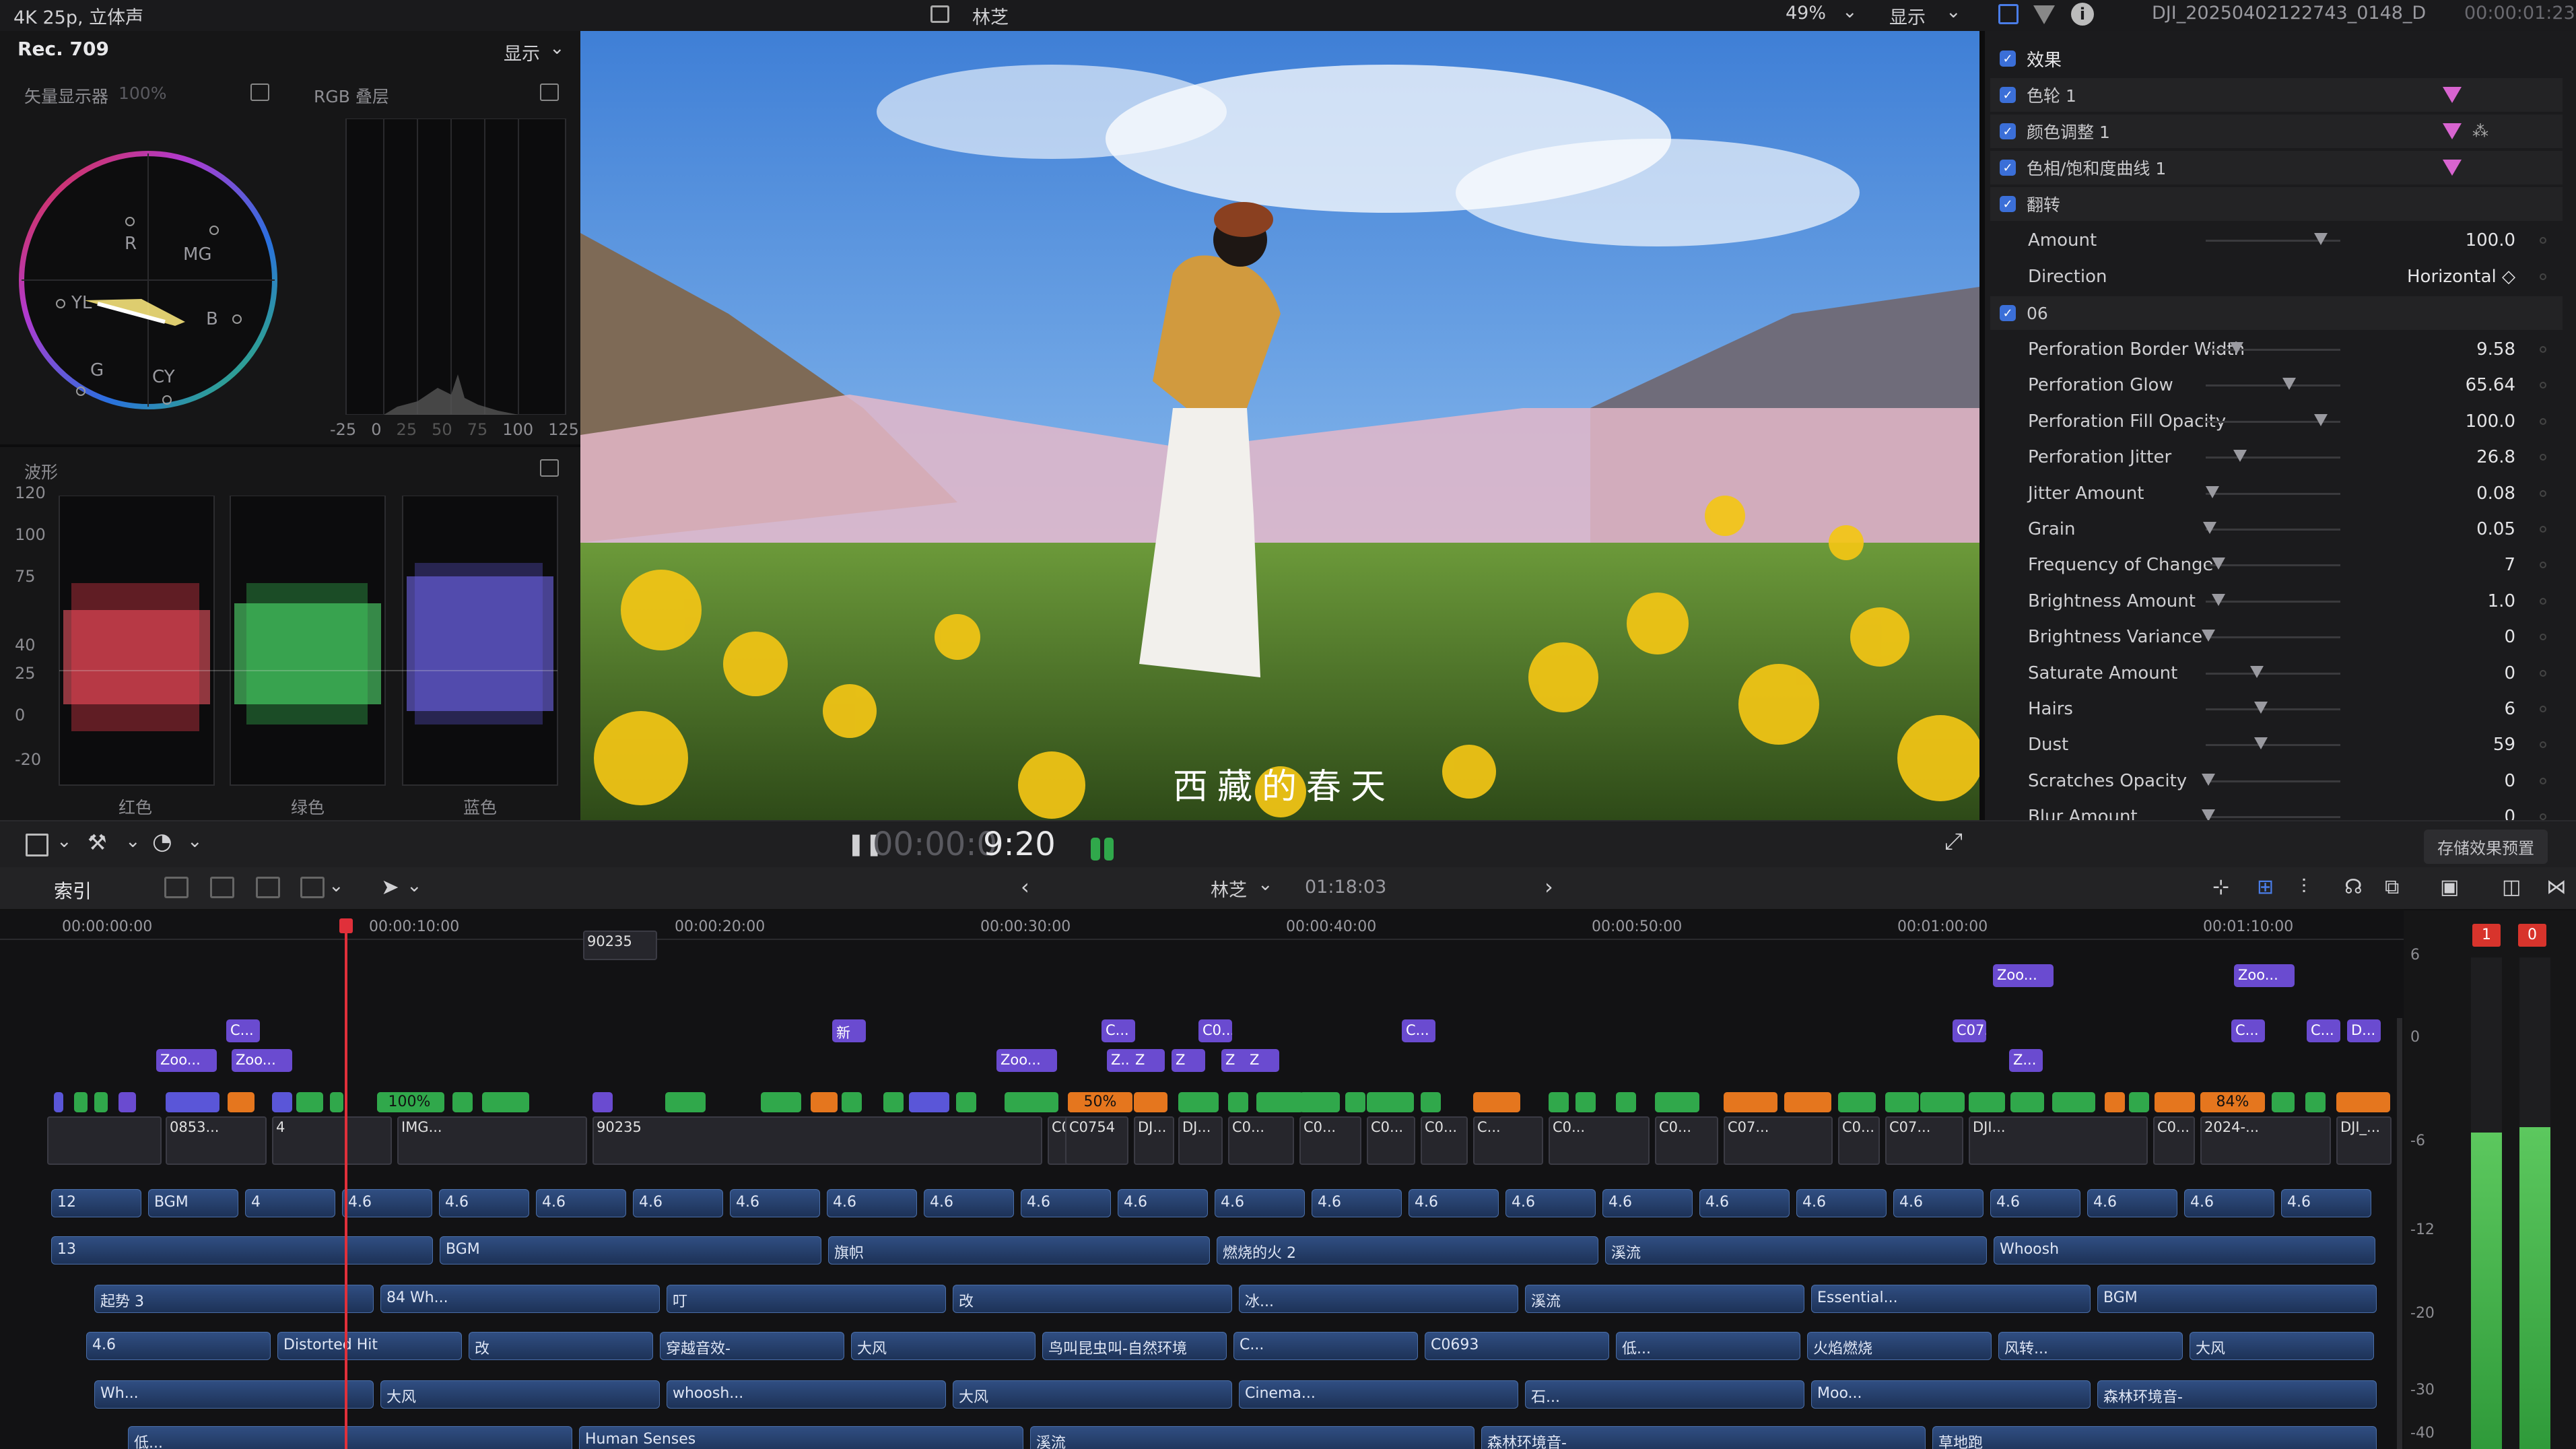 This screenshot has height=1449, width=2576. What do you see at coordinates (1806, 13) in the screenshot?
I see `zoom-dropdown: 49%` at bounding box center [1806, 13].